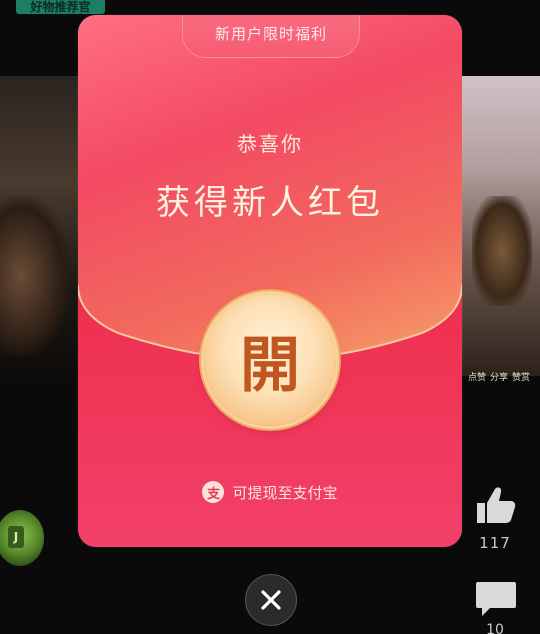 The width and height of the screenshot is (540, 634). I want to click on background-video-left, so click(40, 228).